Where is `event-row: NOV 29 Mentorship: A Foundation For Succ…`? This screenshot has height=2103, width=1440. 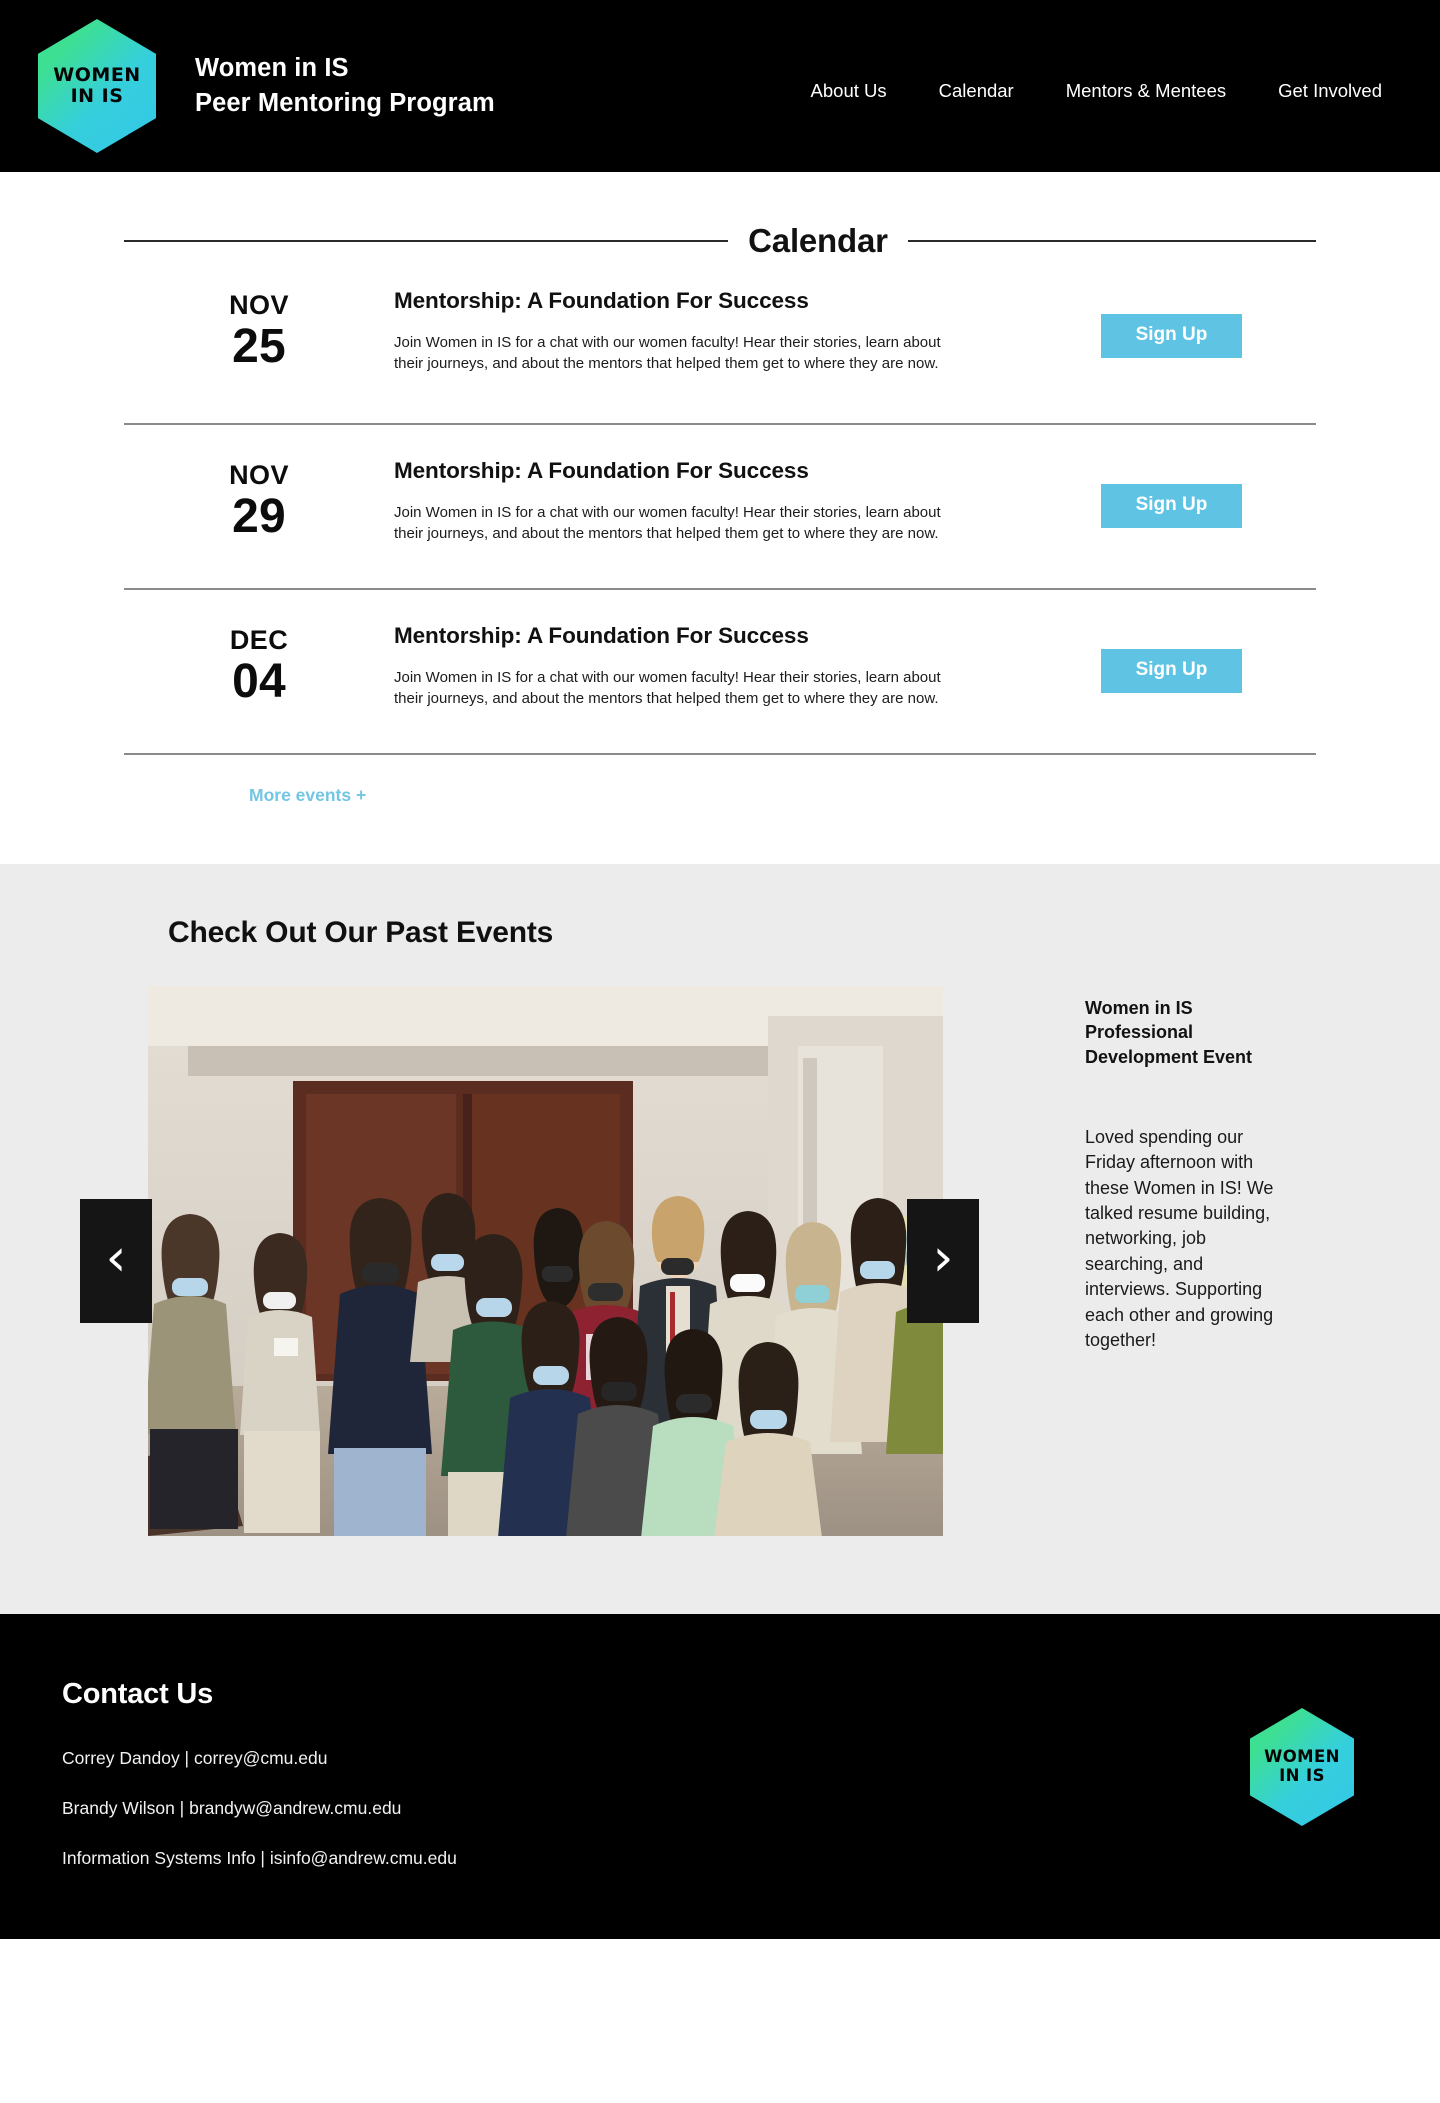 event-row: NOV 29 Mentorship: A Foundation For Succ… is located at coordinates (720, 507).